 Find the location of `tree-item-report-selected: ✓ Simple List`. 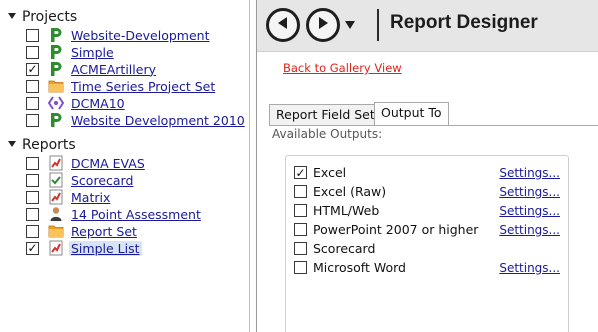

tree-item-report-selected: ✓ Simple List is located at coordinates (84, 248).